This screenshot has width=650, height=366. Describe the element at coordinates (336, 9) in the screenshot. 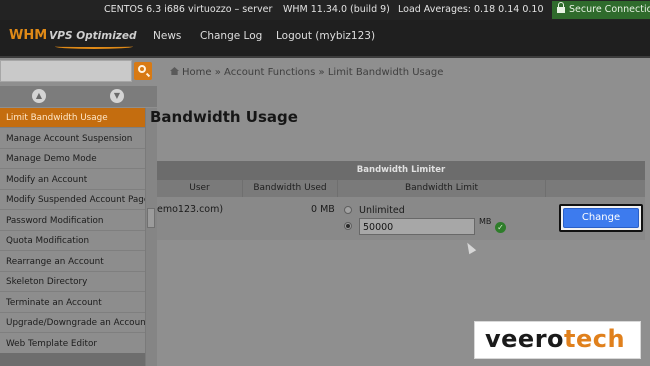

I see `whm-version: WHM 11.34.0 (build 9)` at that location.